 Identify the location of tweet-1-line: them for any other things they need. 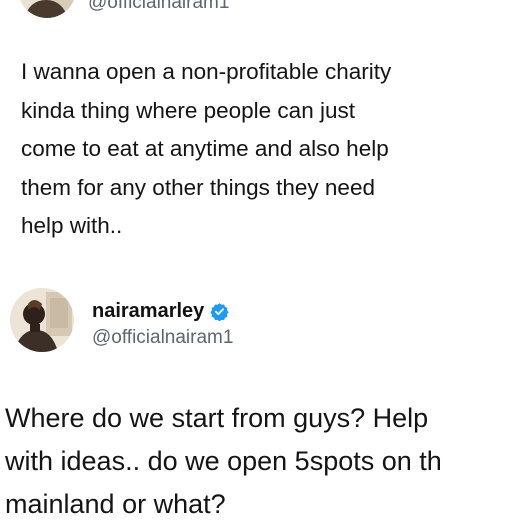
(198, 187).